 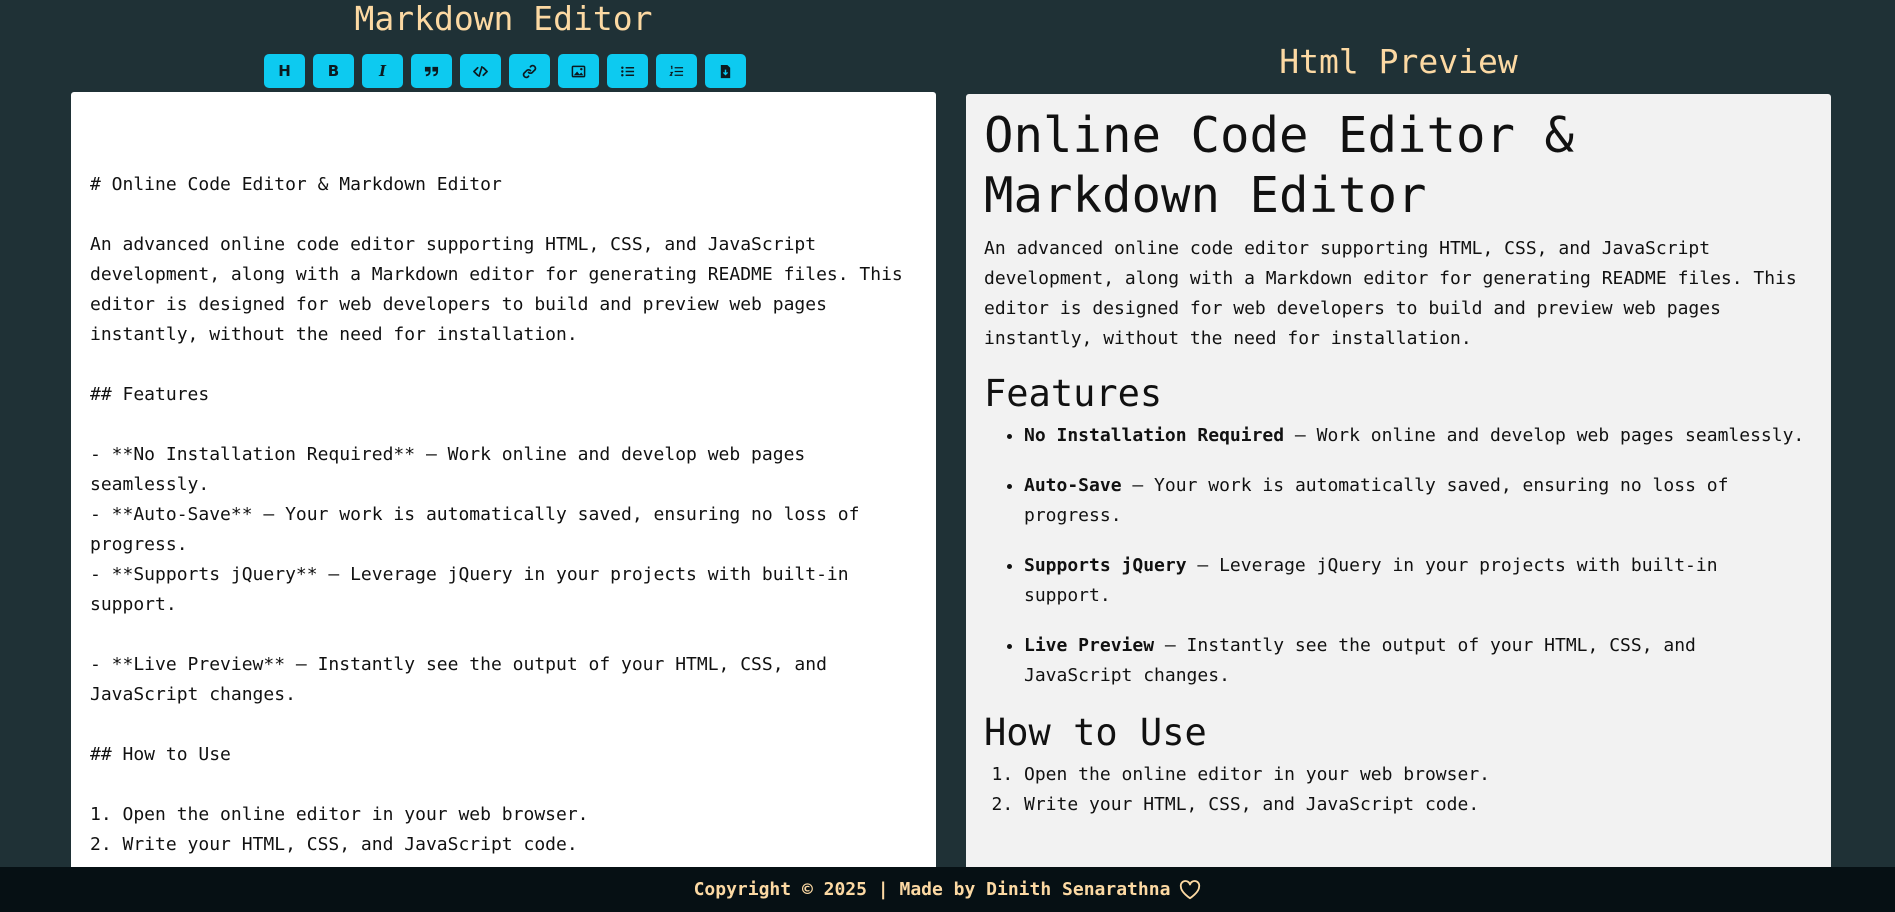 I want to click on markdown-toolbar: H B I, so click(x=505, y=71).